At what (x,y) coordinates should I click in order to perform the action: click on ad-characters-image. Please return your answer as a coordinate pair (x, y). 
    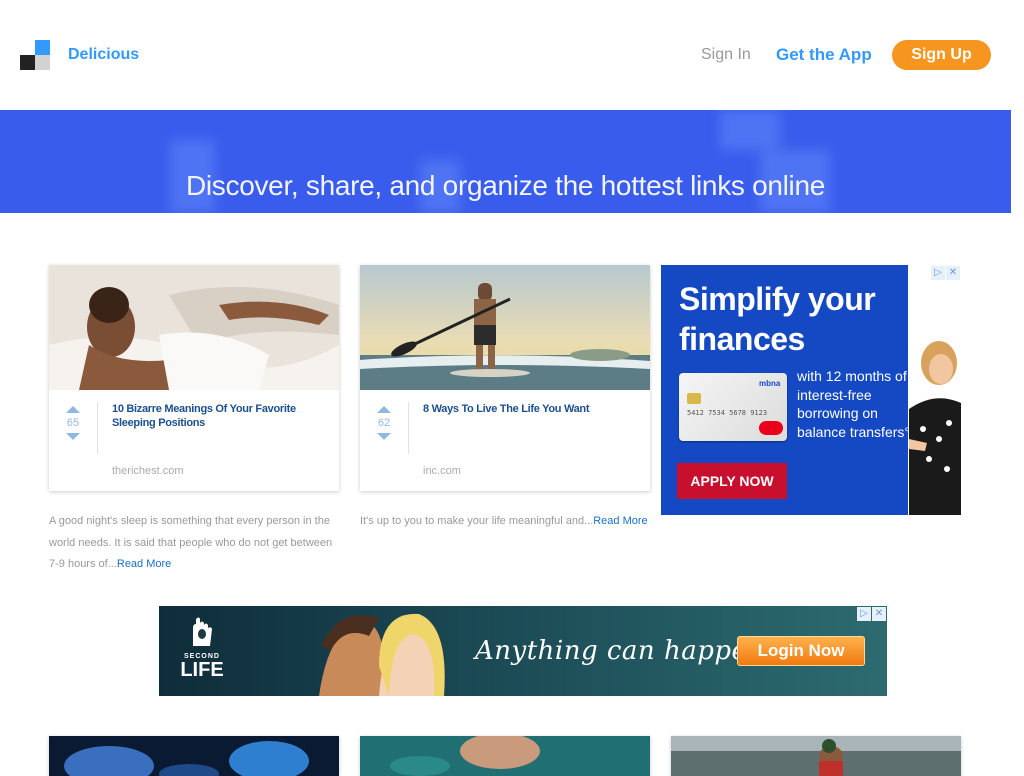
    Looking at the image, I should click on (382, 654).